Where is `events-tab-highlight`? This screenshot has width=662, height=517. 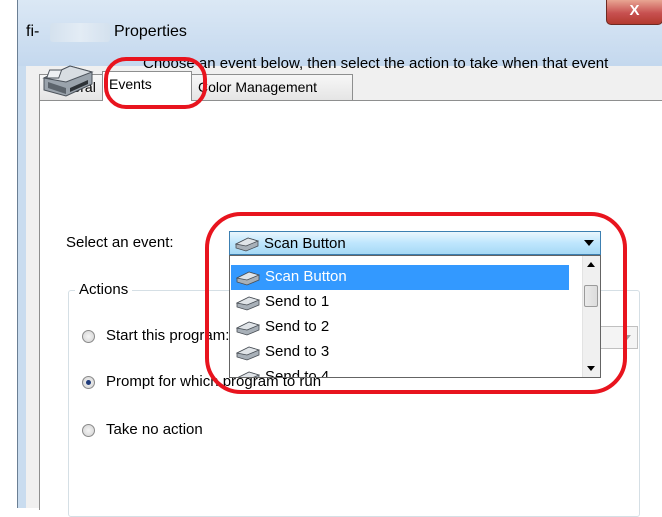 events-tab-highlight is located at coordinates (155, 83).